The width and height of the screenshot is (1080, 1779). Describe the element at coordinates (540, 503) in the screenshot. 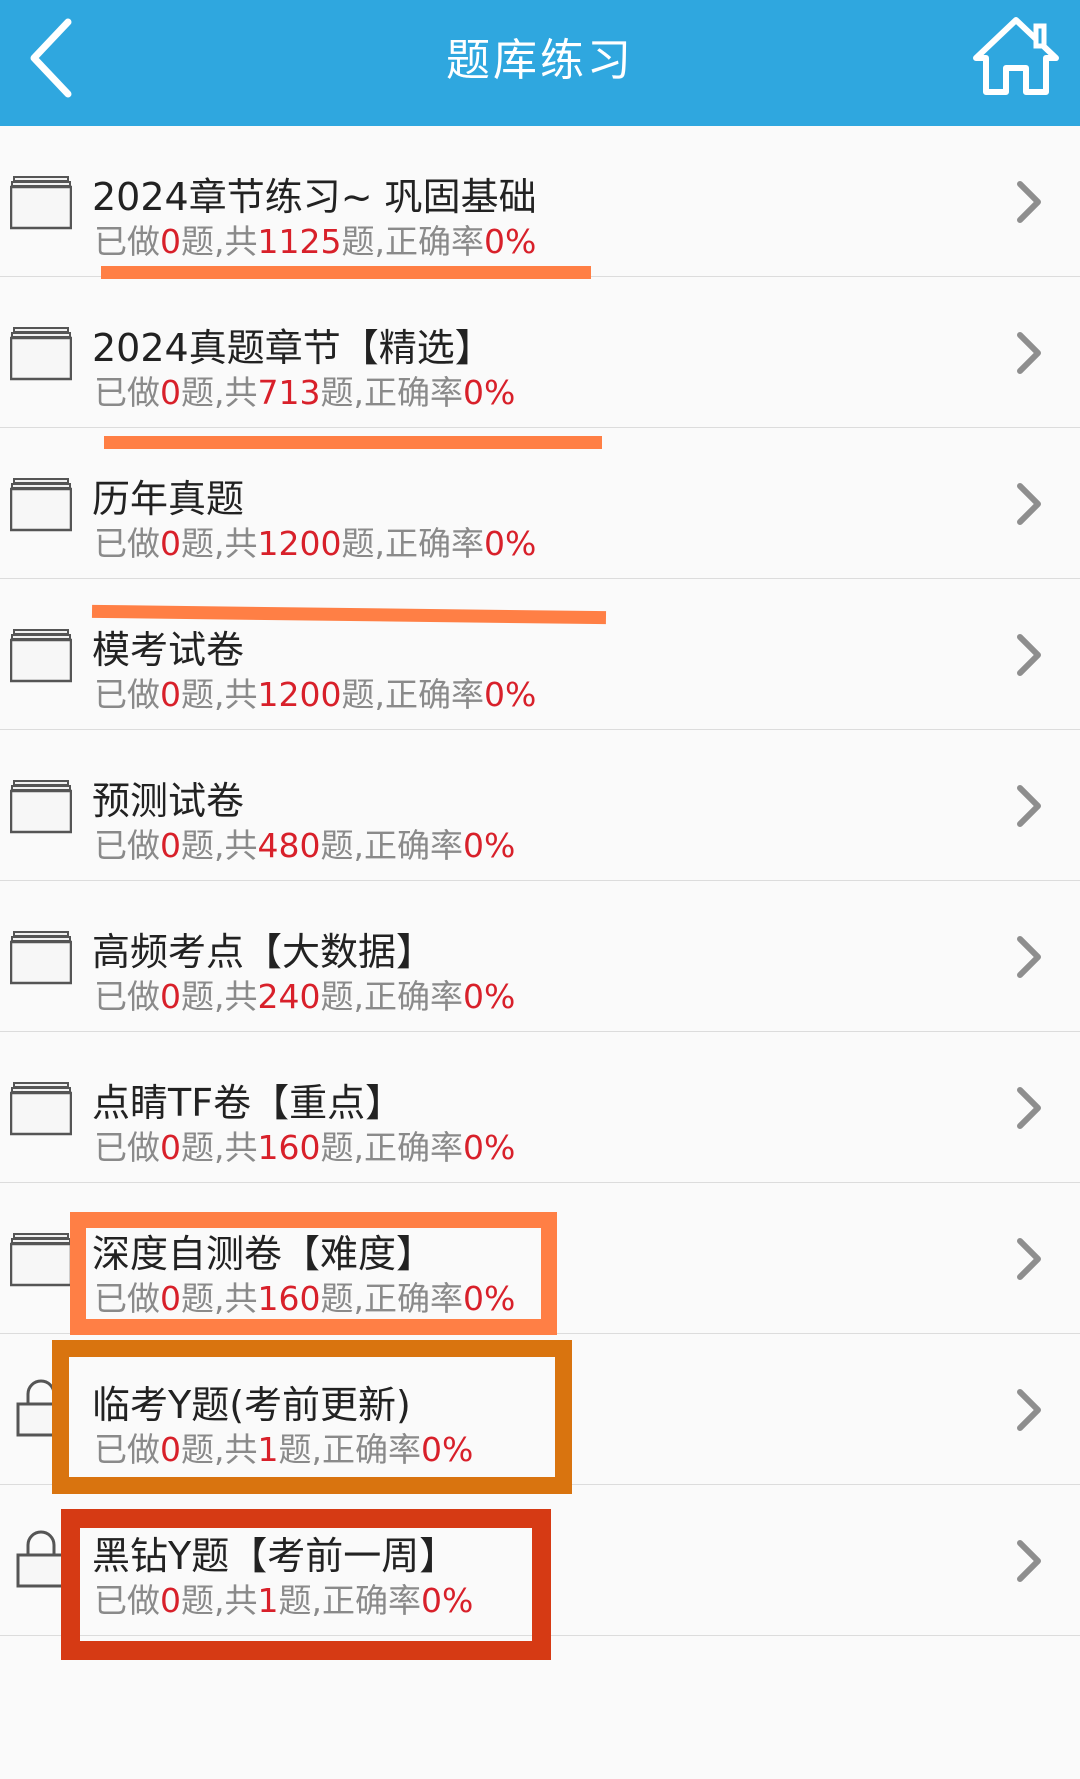

I see `list-item: 历年真题 已做0题,共1200题,正确率0%` at that location.